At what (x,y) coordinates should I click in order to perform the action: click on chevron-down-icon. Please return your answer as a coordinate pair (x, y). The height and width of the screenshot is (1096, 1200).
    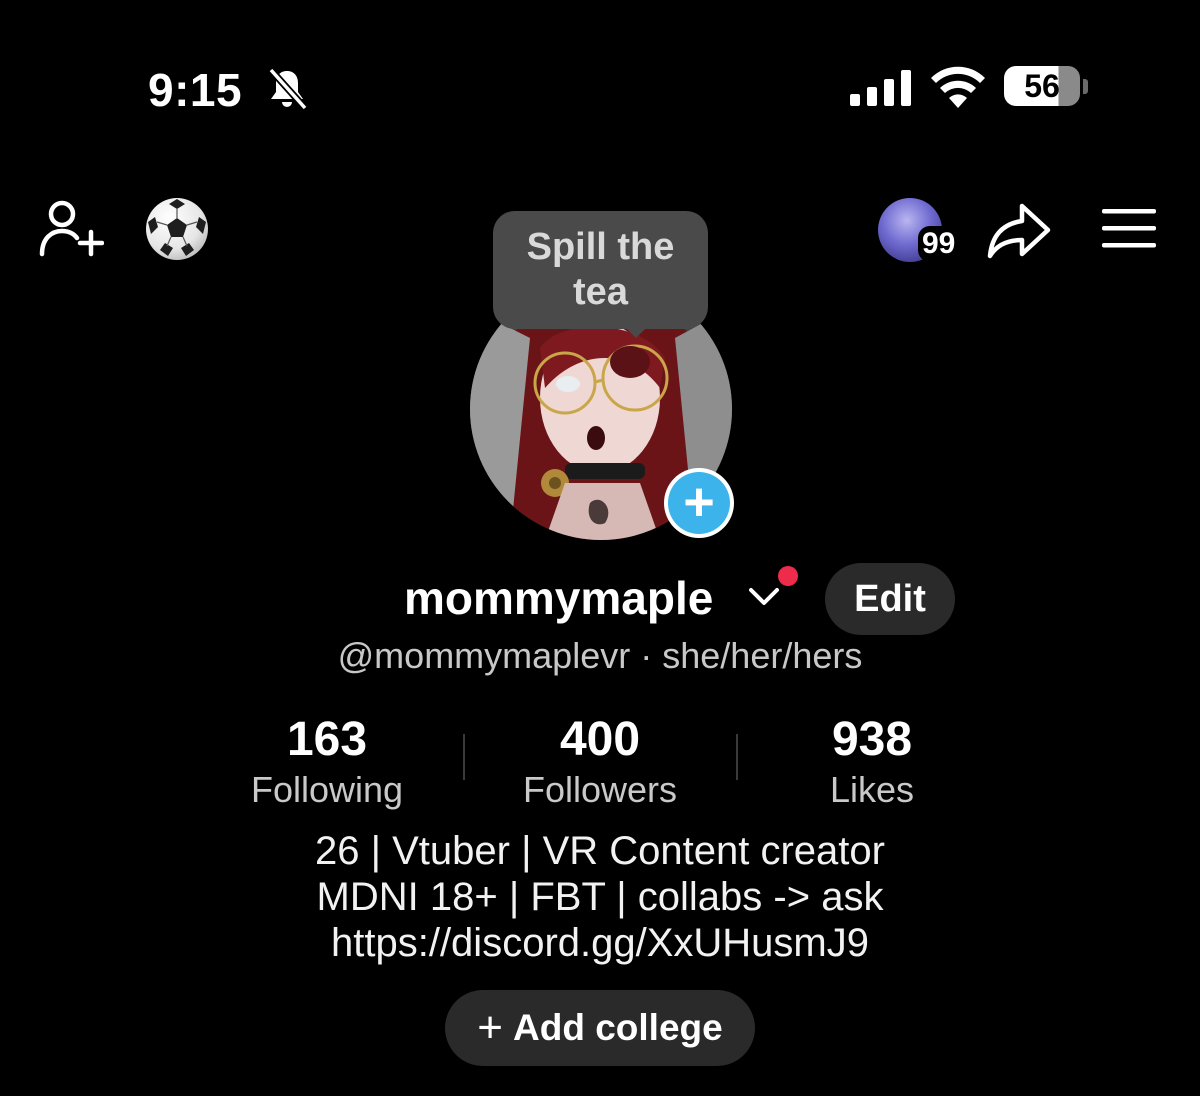
    Looking at the image, I should click on (764, 596).